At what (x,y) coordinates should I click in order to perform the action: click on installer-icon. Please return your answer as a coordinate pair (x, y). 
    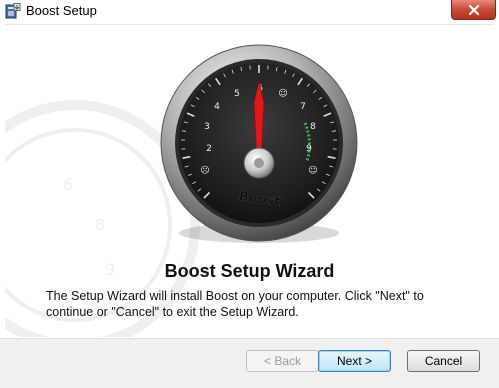
    Looking at the image, I should click on (13, 11).